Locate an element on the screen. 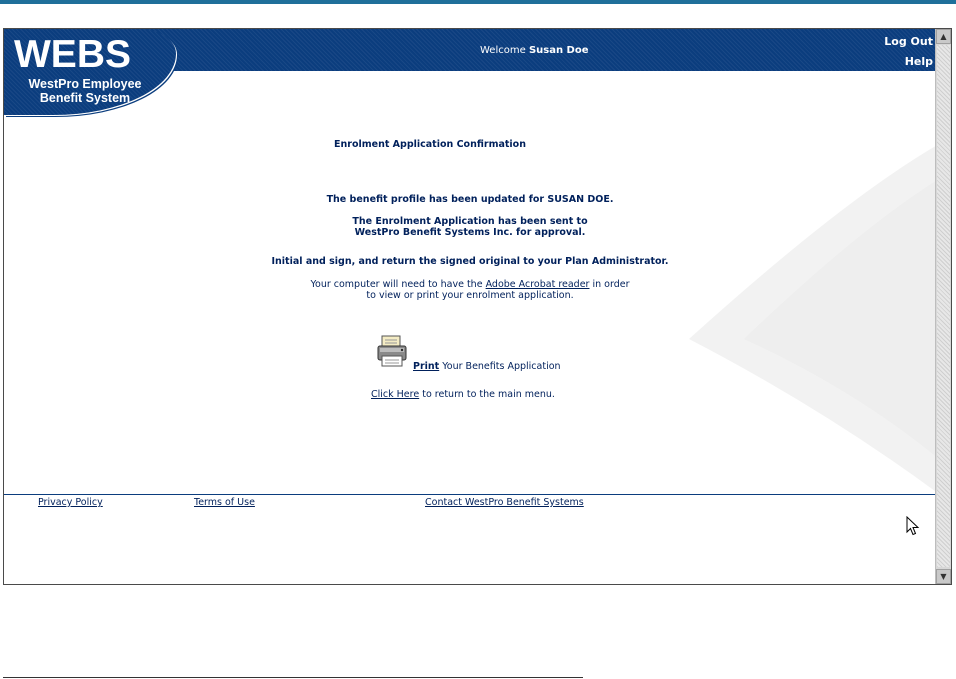  welcome-user-name: Susan Doe is located at coordinates (558, 50).